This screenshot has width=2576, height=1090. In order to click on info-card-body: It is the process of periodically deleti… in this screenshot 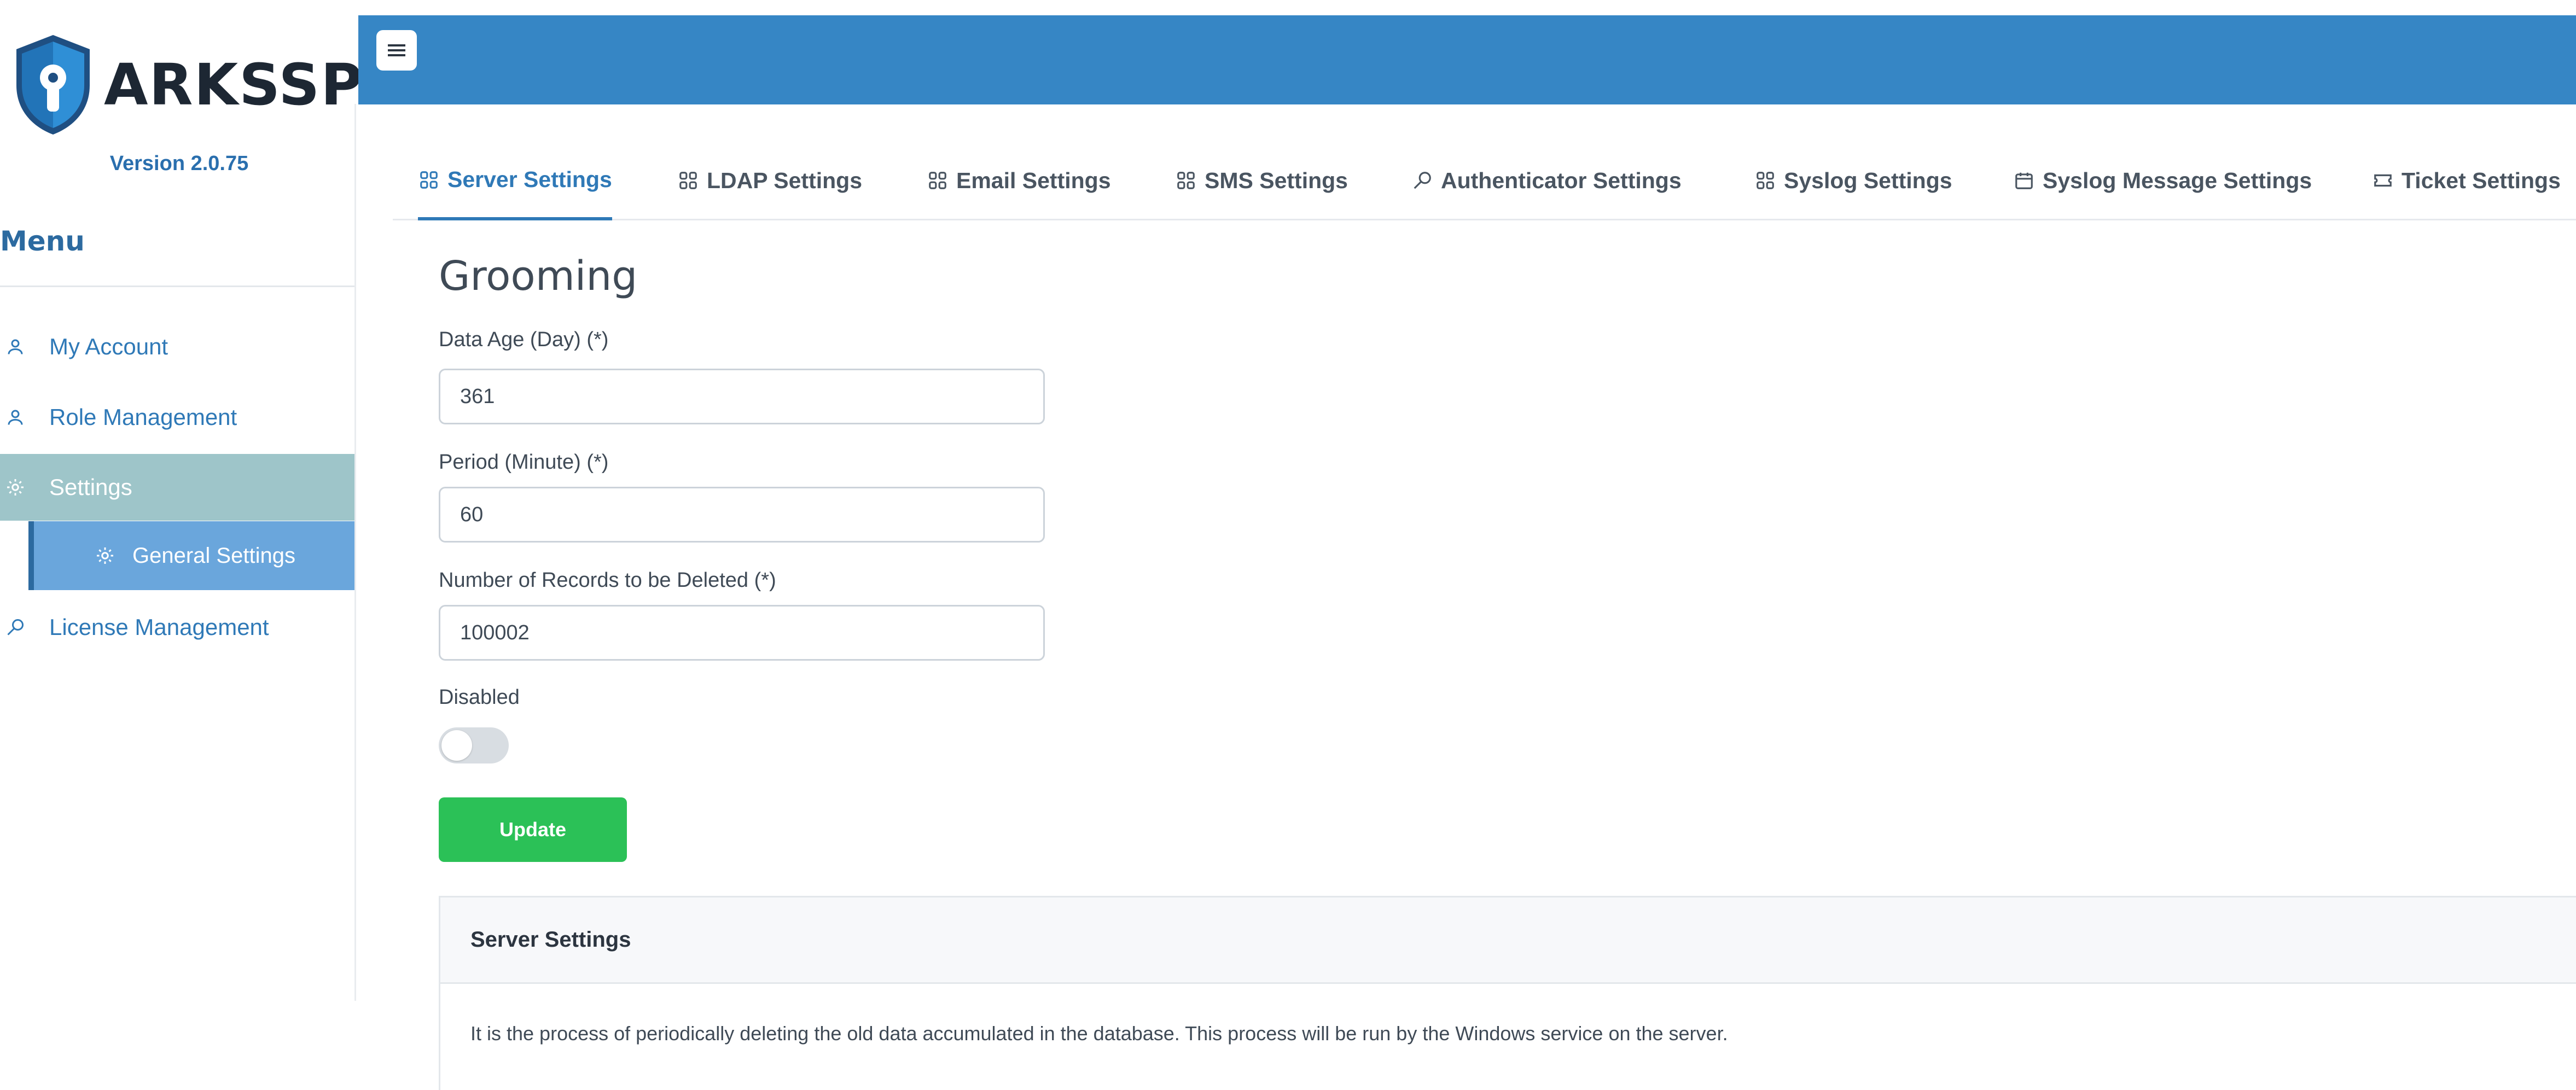, I will do `click(1099, 1033)`.